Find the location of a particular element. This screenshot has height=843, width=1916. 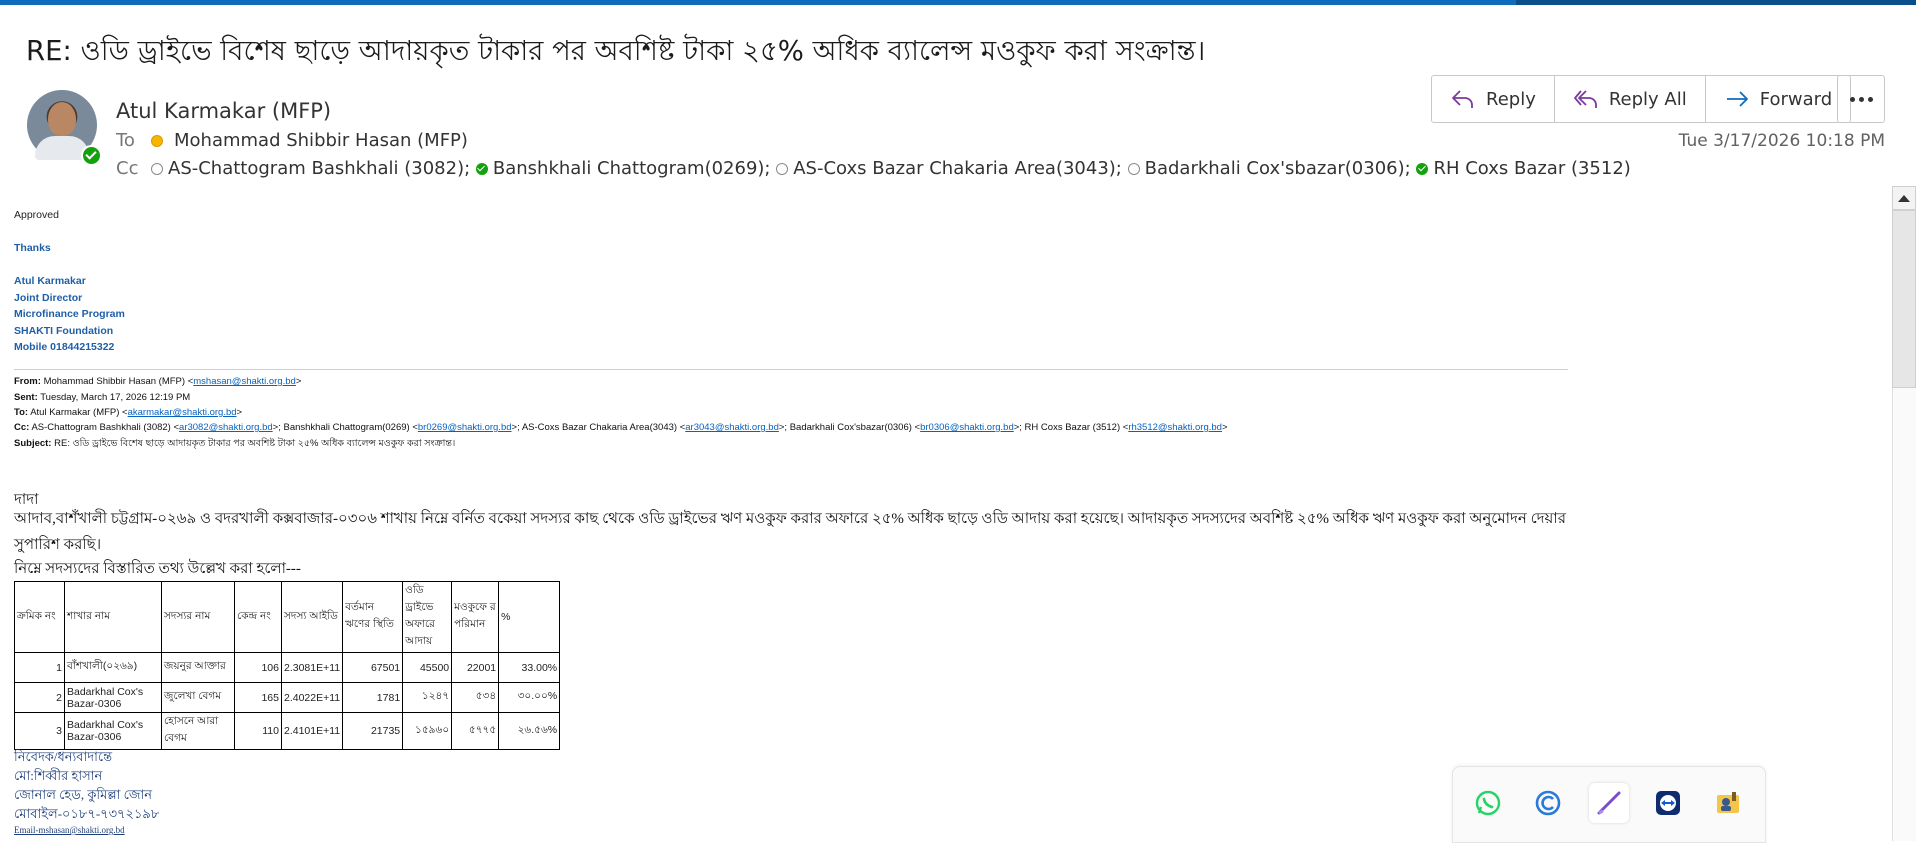

quoted-sent: Sent: Tuesday, March 17, 2026 12:19 PM is located at coordinates (102, 397).